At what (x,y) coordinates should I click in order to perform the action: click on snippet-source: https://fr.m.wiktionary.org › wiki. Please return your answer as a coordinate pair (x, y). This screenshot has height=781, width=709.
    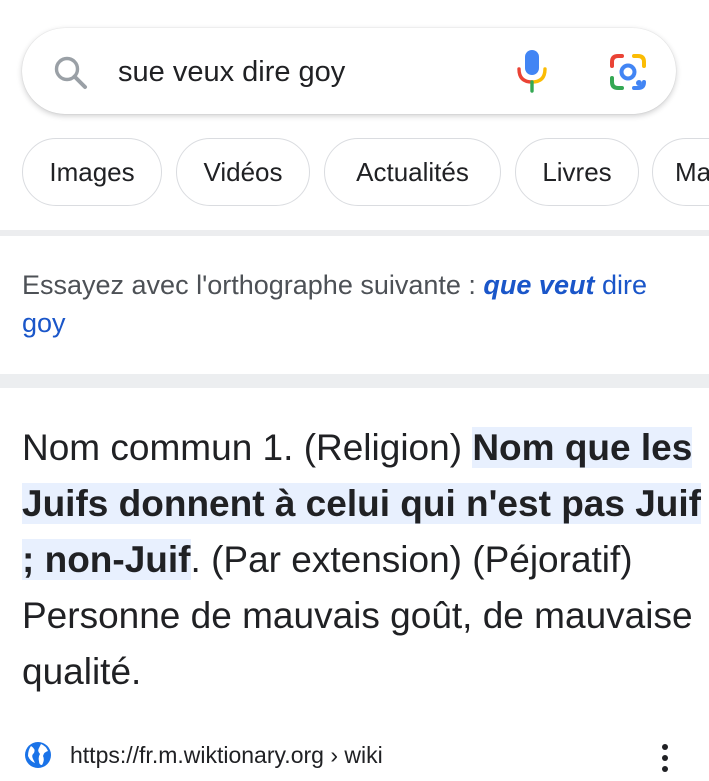
    Looking at the image, I should click on (359, 756).